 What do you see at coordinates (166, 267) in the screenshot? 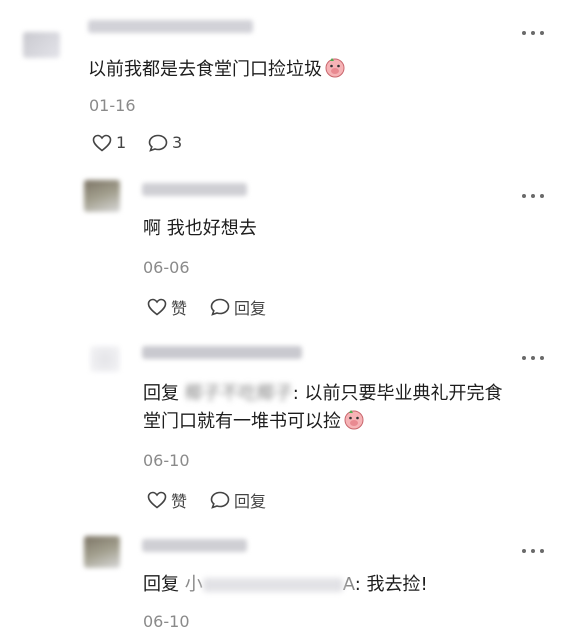
I see `comment-date: 06-06` at bounding box center [166, 267].